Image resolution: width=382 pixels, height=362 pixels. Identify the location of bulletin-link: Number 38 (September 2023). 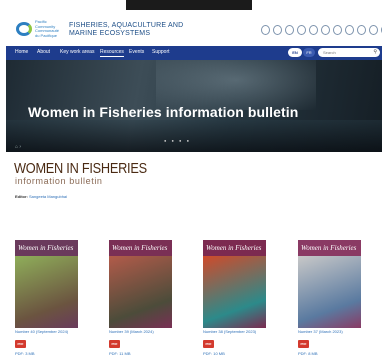
(229, 331).